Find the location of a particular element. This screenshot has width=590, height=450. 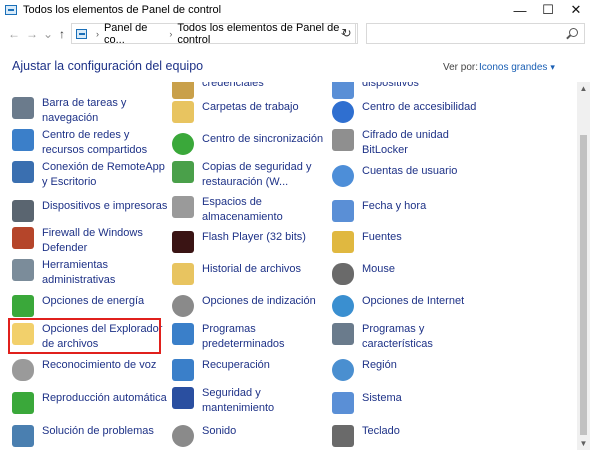

vertical-scrollbar: ▲ ▼ is located at coordinates (583, 266).